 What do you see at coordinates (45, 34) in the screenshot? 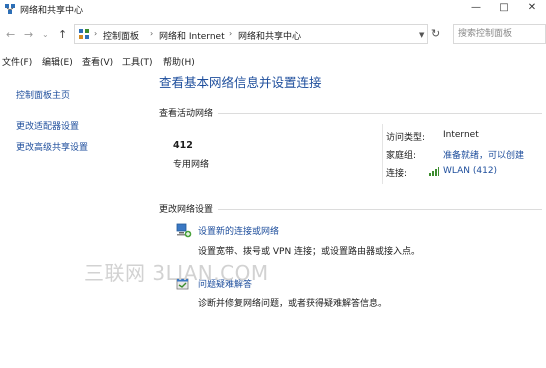
I see `recent-dropdown-icon: ⌄` at bounding box center [45, 34].